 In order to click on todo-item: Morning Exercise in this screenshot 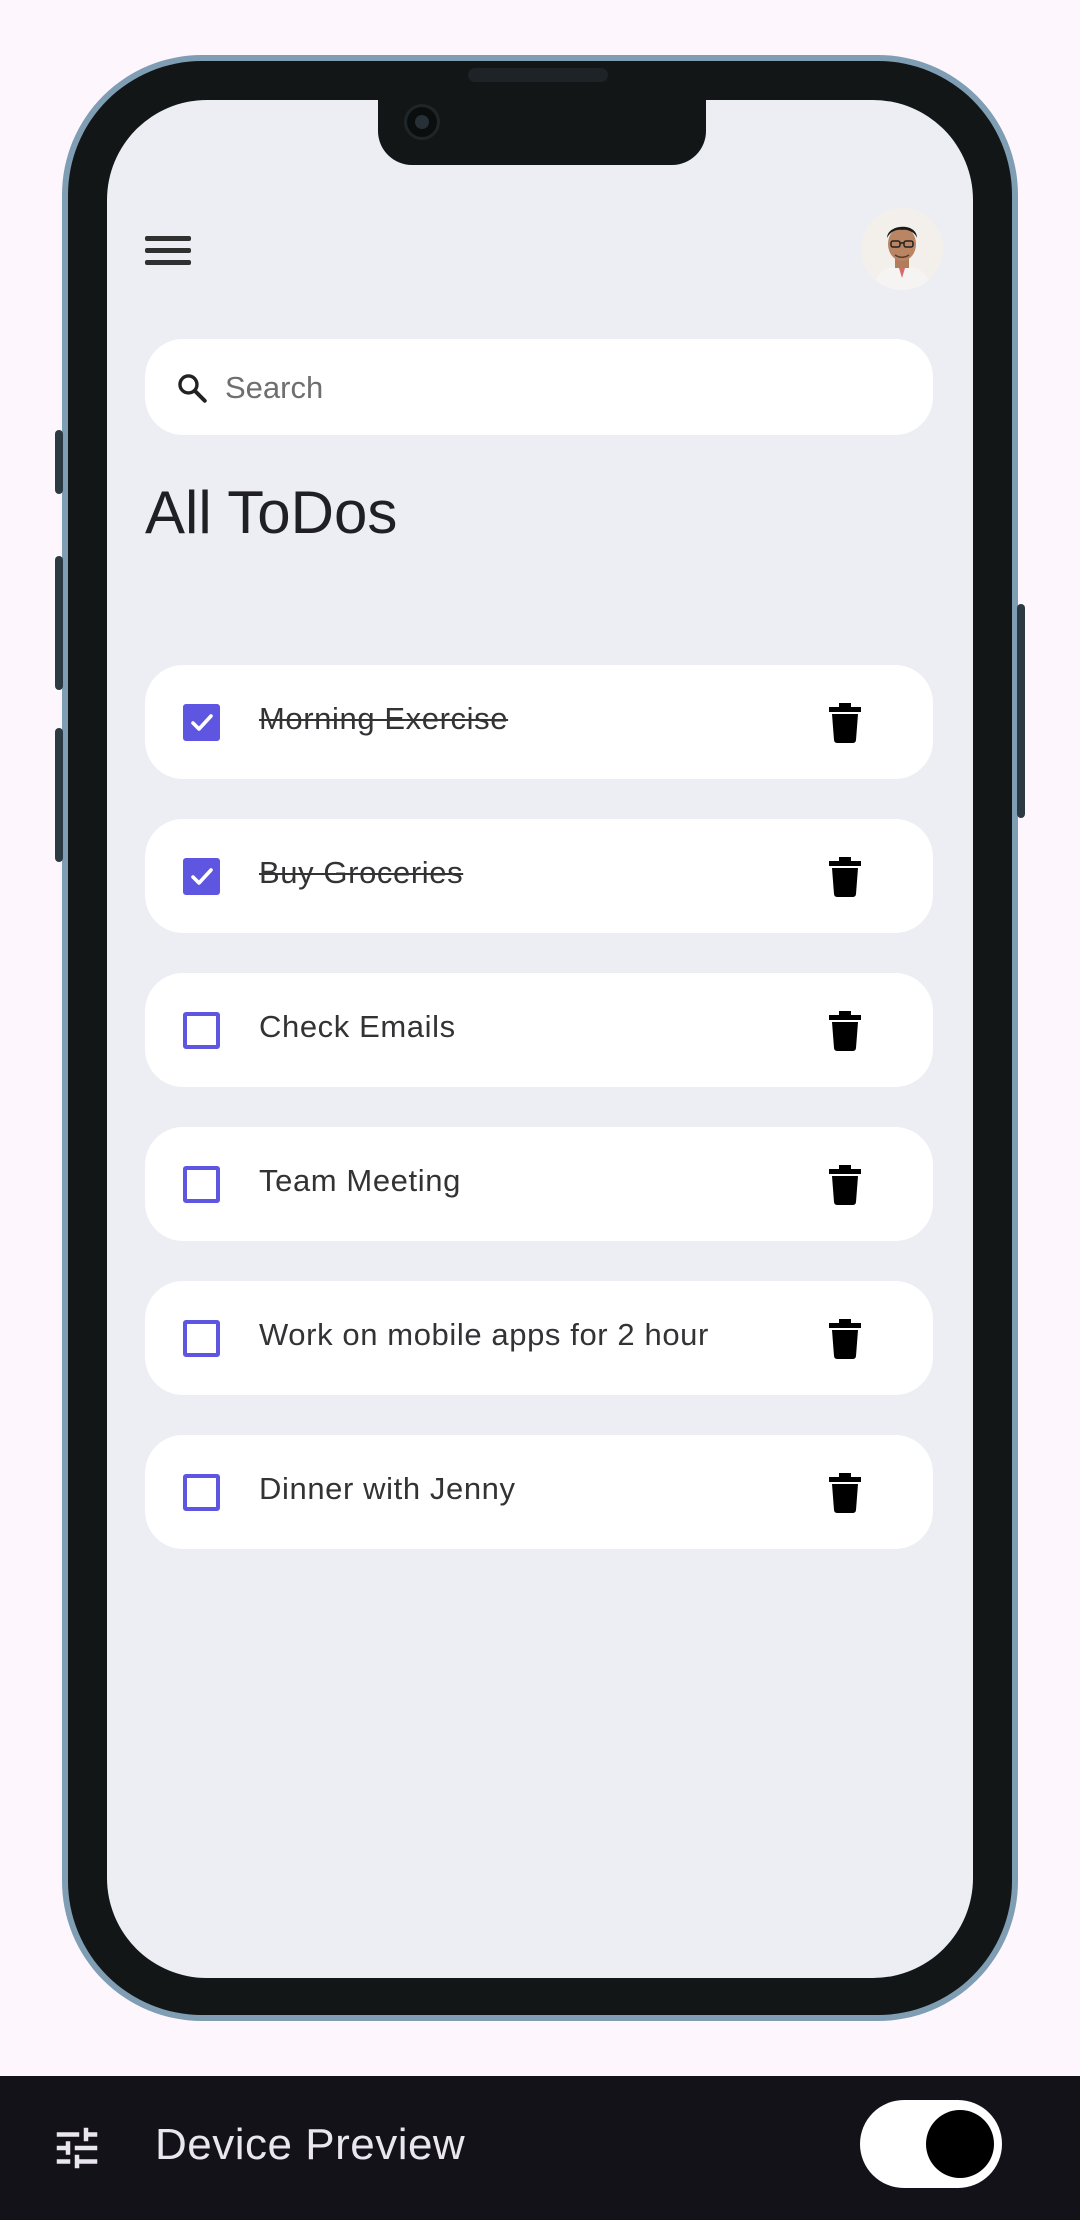, I will do `click(539, 722)`.